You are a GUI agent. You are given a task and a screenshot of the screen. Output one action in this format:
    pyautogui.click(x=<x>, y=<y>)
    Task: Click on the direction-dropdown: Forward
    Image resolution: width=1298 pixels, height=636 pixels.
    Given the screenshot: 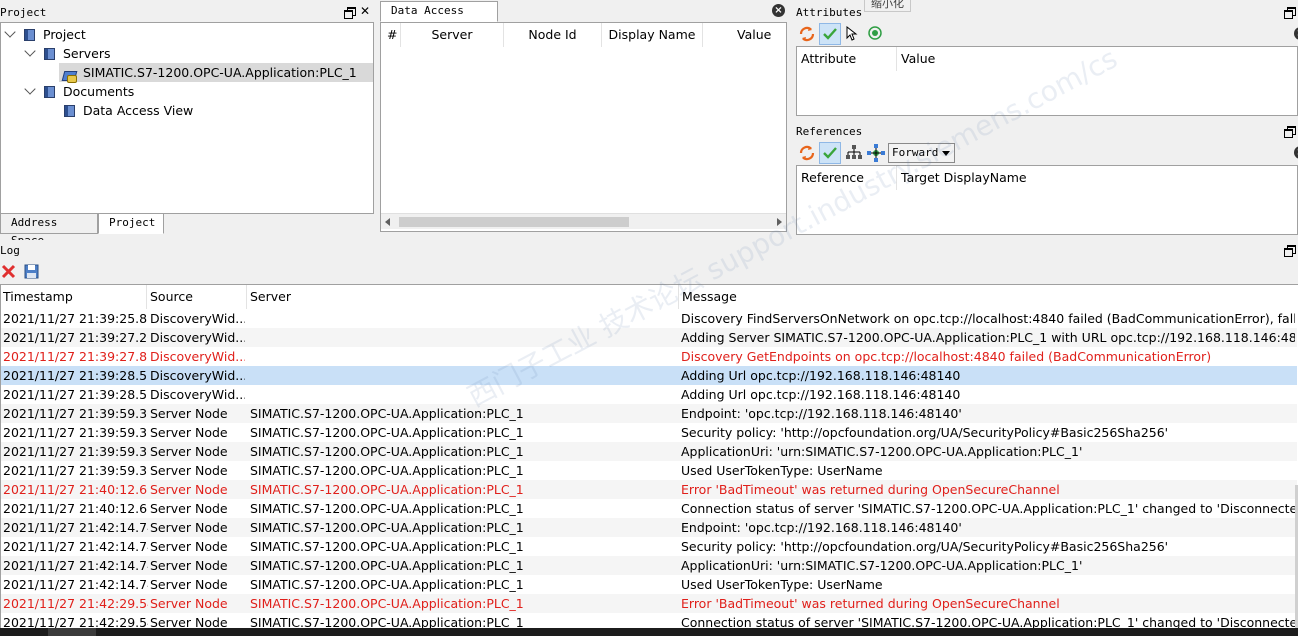 What is the action you would take?
    pyautogui.click(x=921, y=153)
    